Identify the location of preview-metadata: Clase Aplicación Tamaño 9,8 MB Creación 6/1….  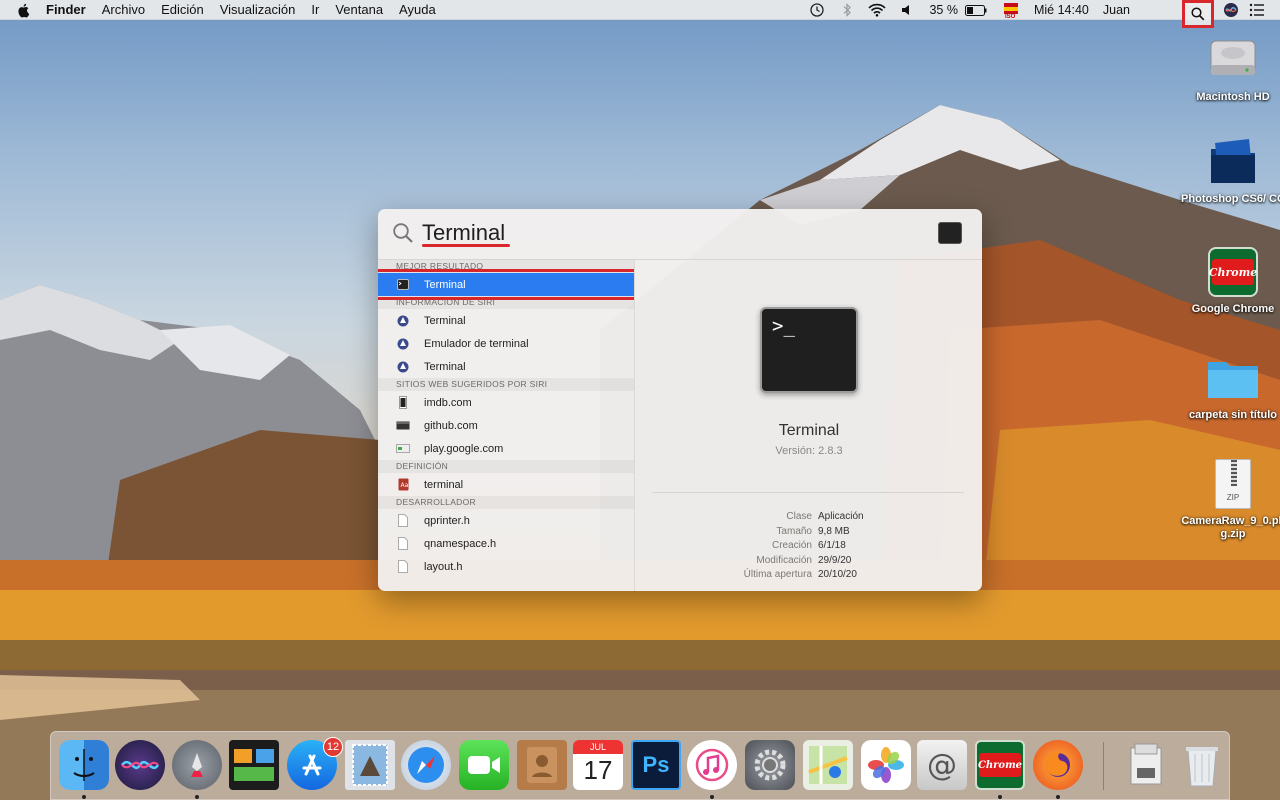
(809, 546).